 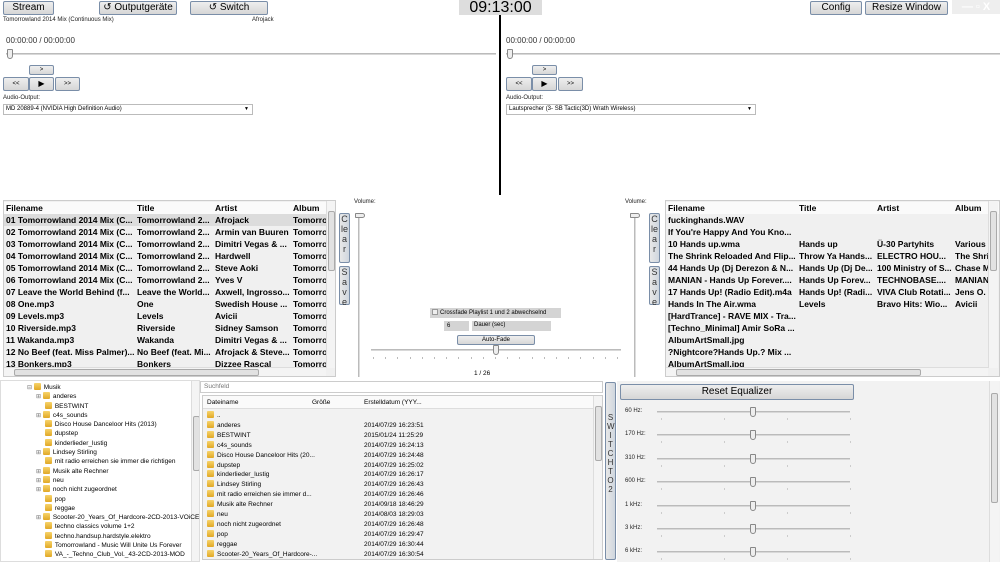 I want to click on table-row: fuckinghands.WAV, so click(x=827, y=220).